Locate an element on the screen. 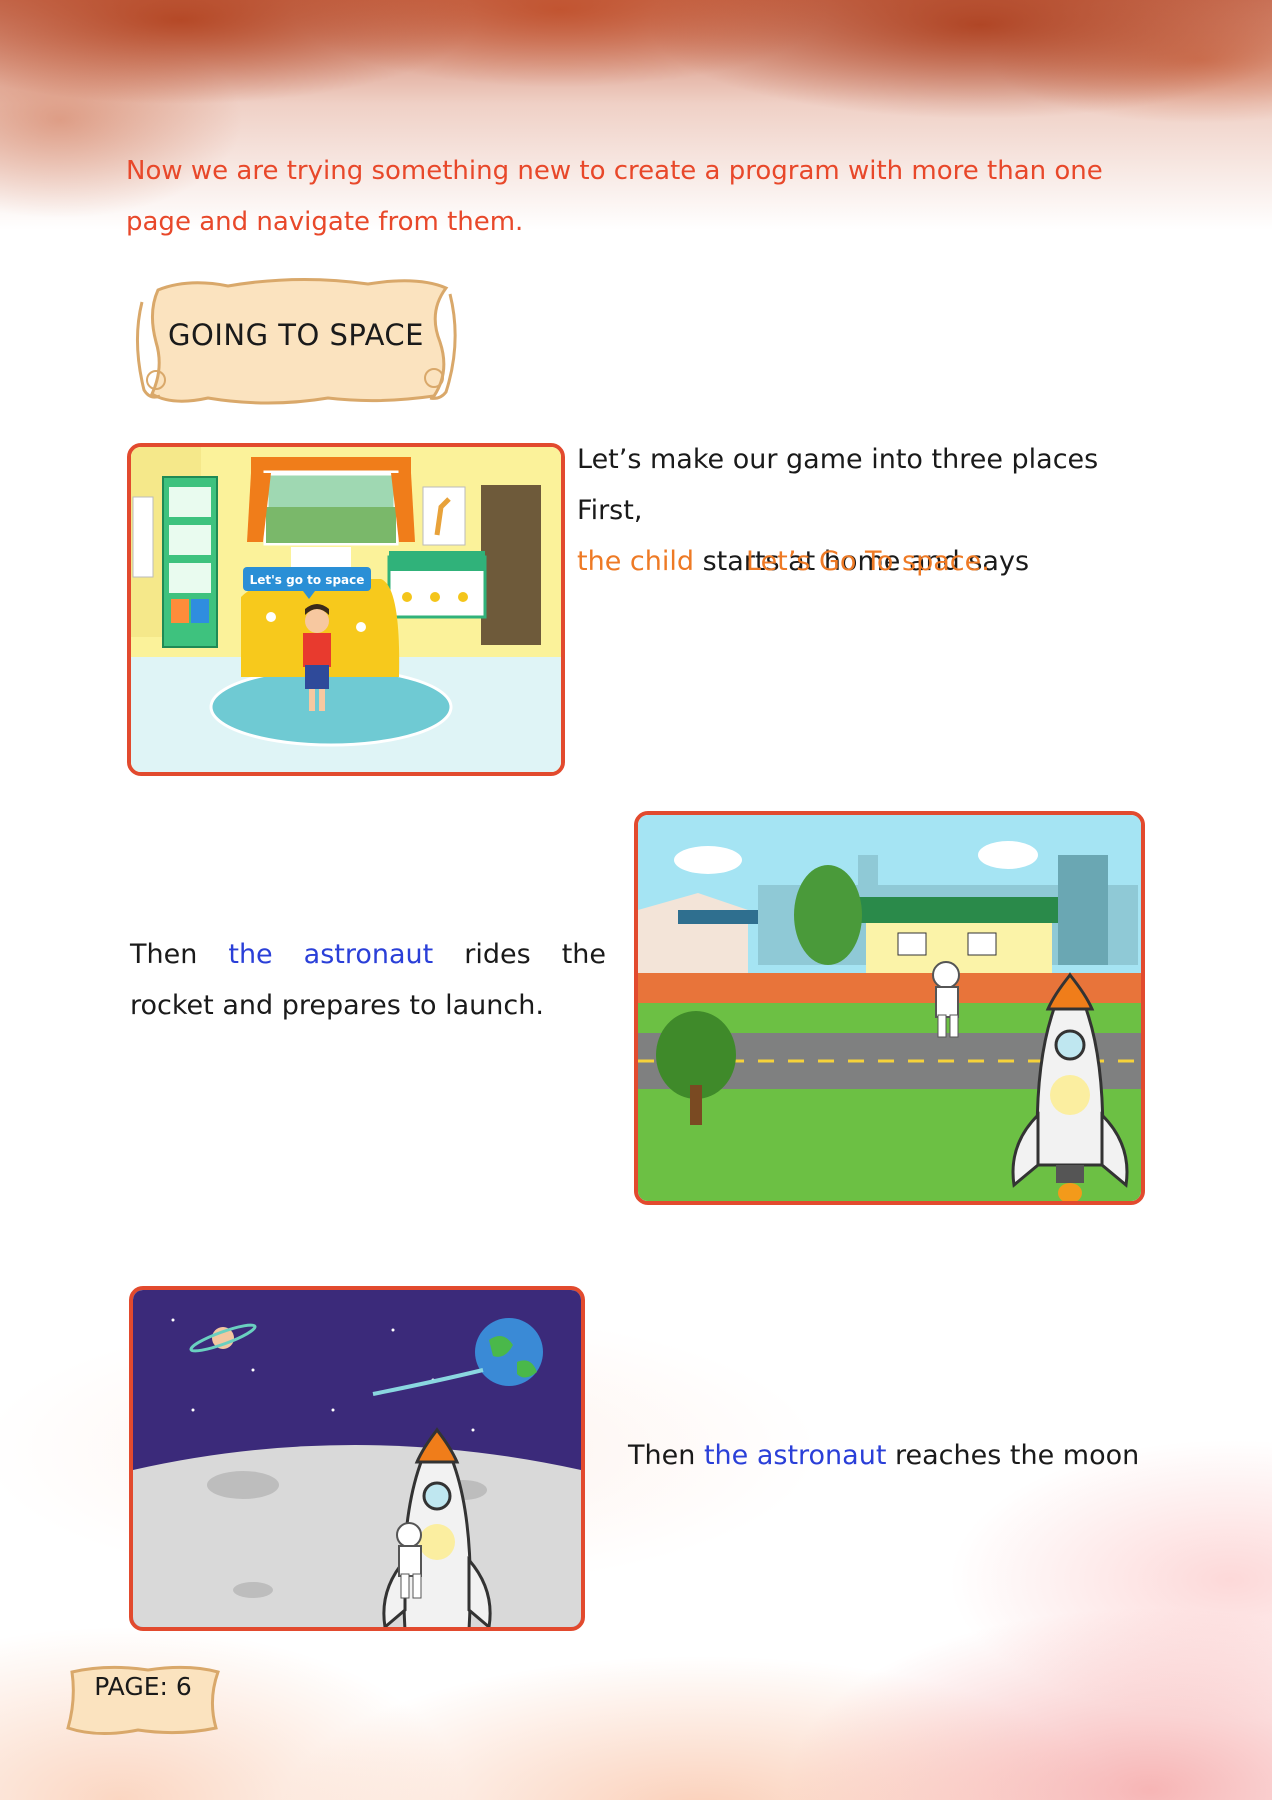 This screenshot has width=1272, height=1800. bedroom-scene-image: Let's go to space is located at coordinates (346, 609).